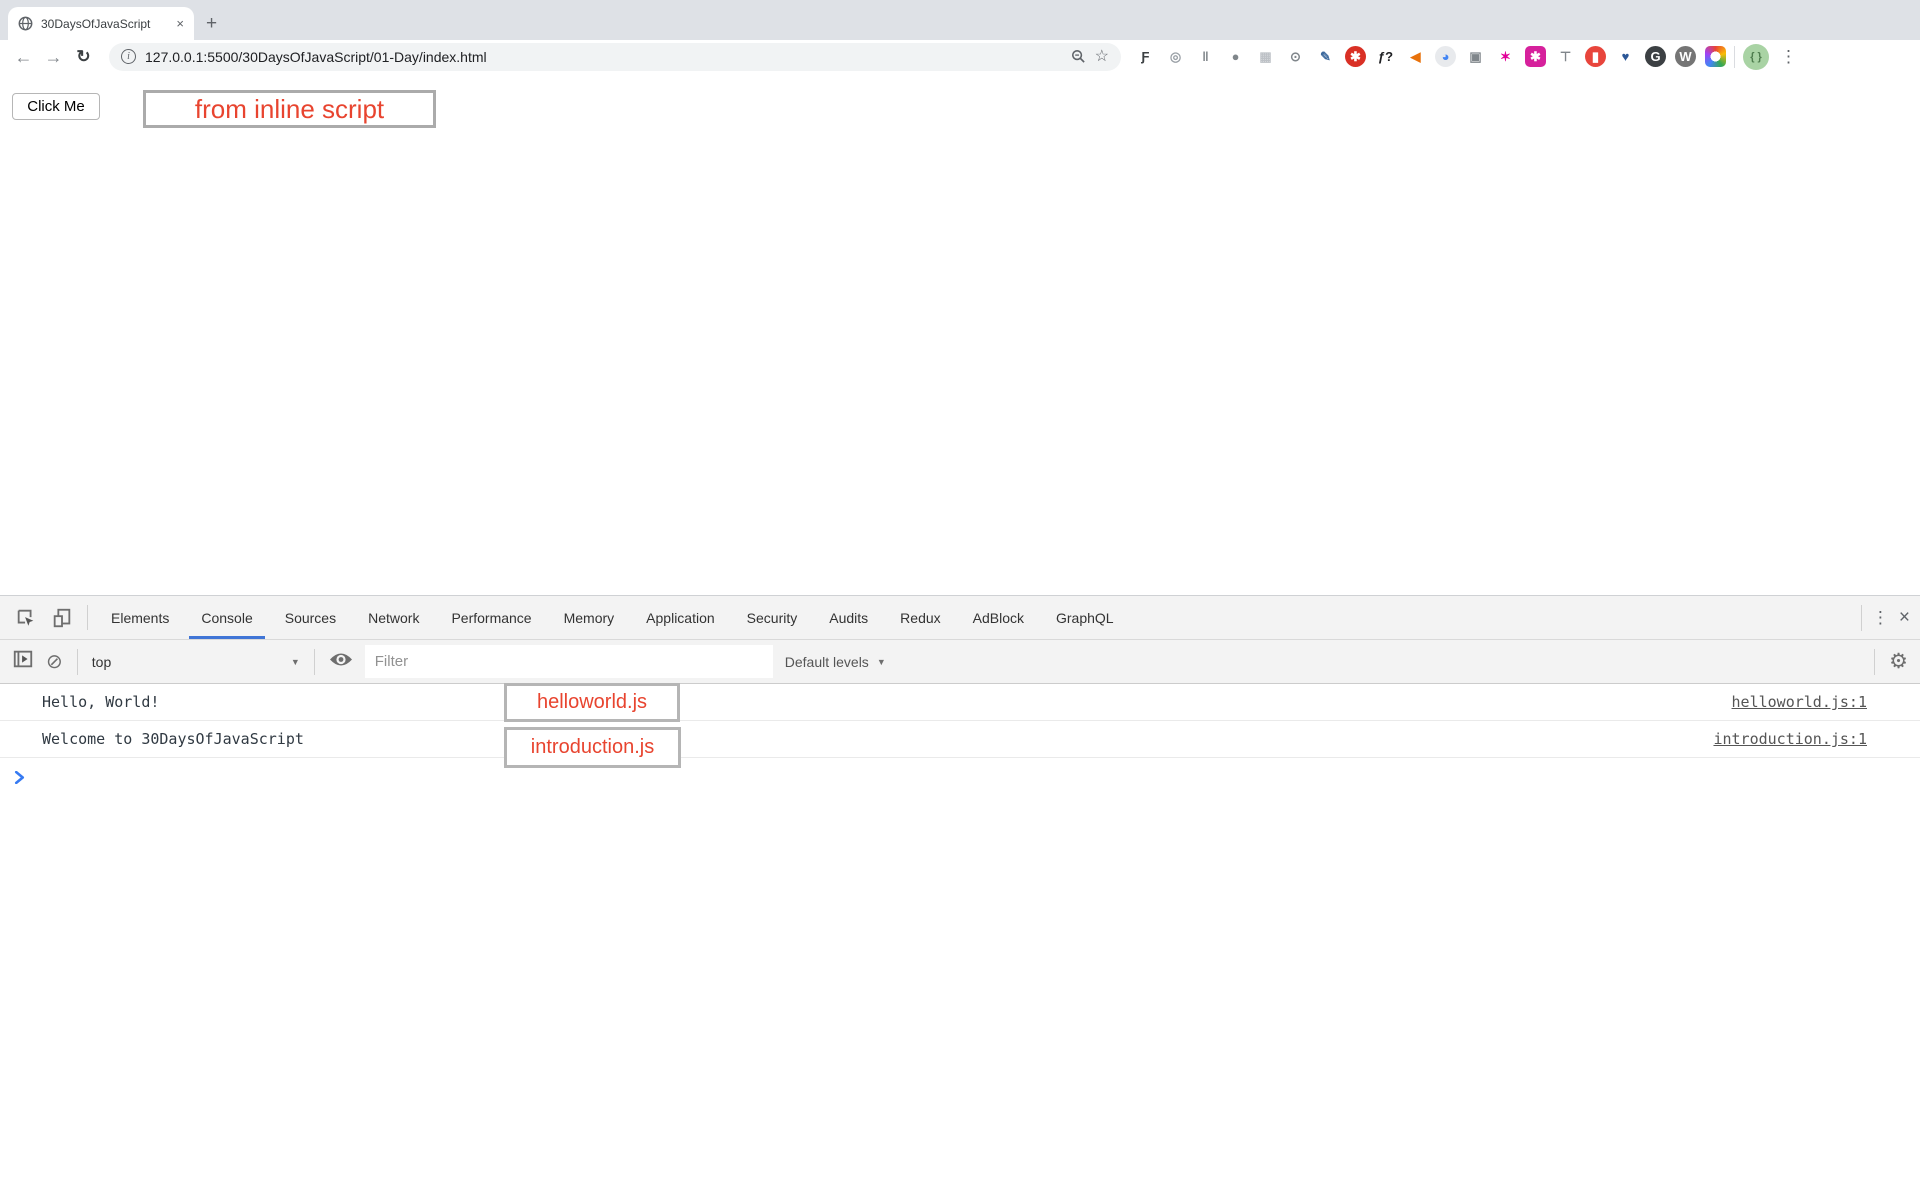  What do you see at coordinates (1595, 56) in the screenshot?
I see `red-bookmark-extension-icon: ▮` at bounding box center [1595, 56].